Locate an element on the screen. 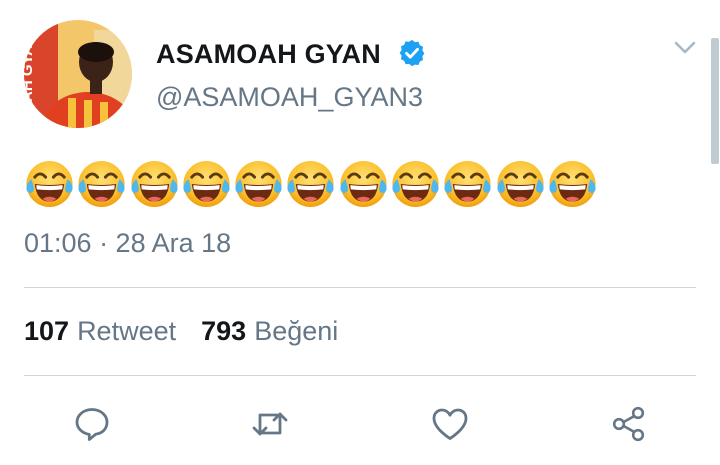  retweets-label: Retweet is located at coordinates (127, 331).